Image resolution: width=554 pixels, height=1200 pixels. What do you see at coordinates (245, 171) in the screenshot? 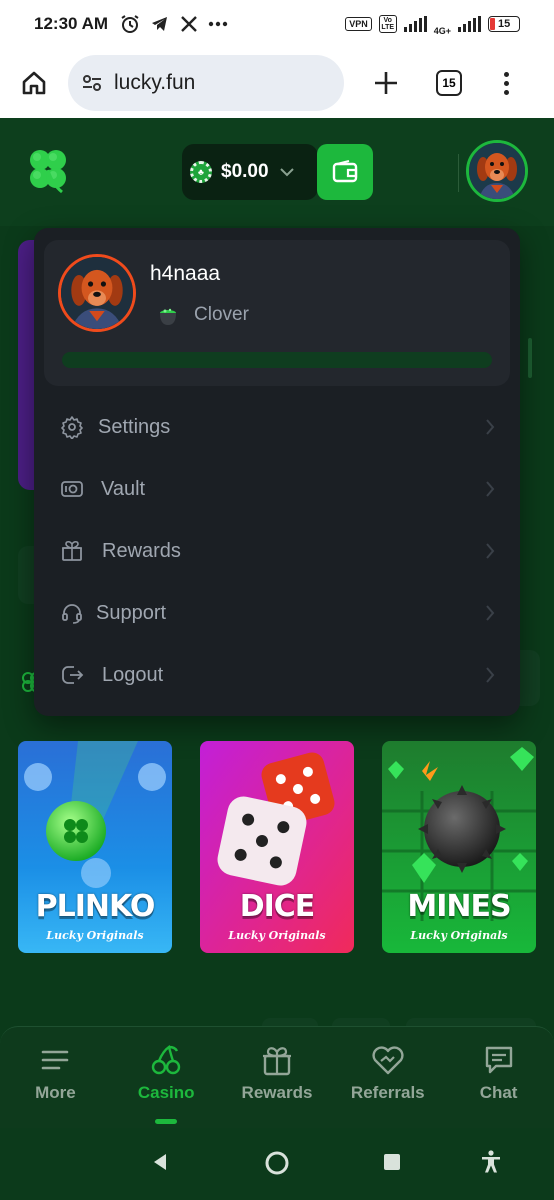
I see `balance-amount: $0.00` at bounding box center [245, 171].